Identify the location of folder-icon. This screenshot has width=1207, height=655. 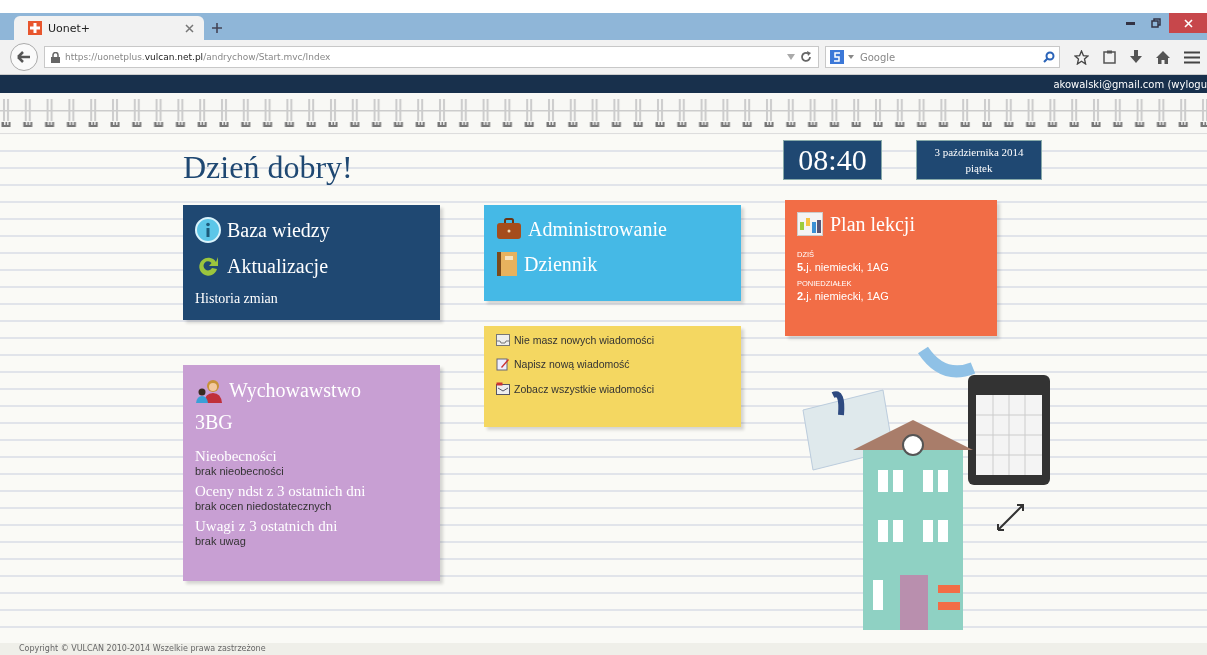
(503, 388).